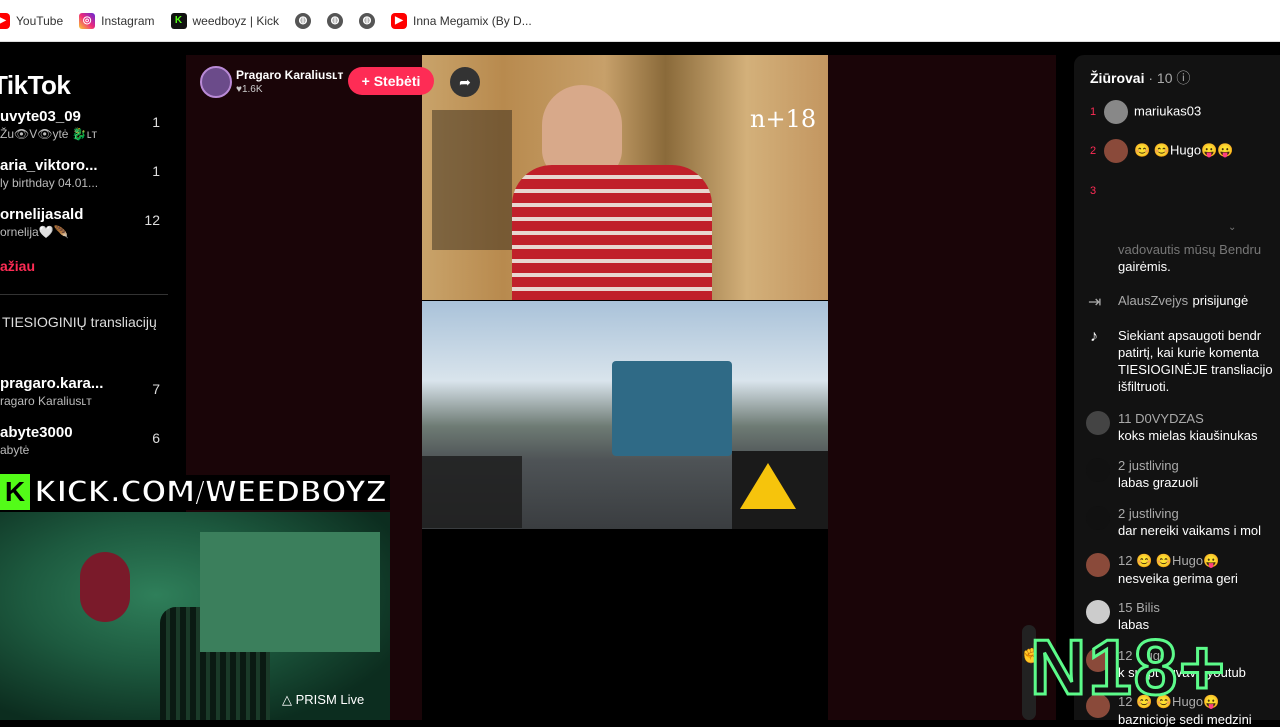 This screenshot has height=727, width=1280. I want to click on game-capture, so click(625, 415).